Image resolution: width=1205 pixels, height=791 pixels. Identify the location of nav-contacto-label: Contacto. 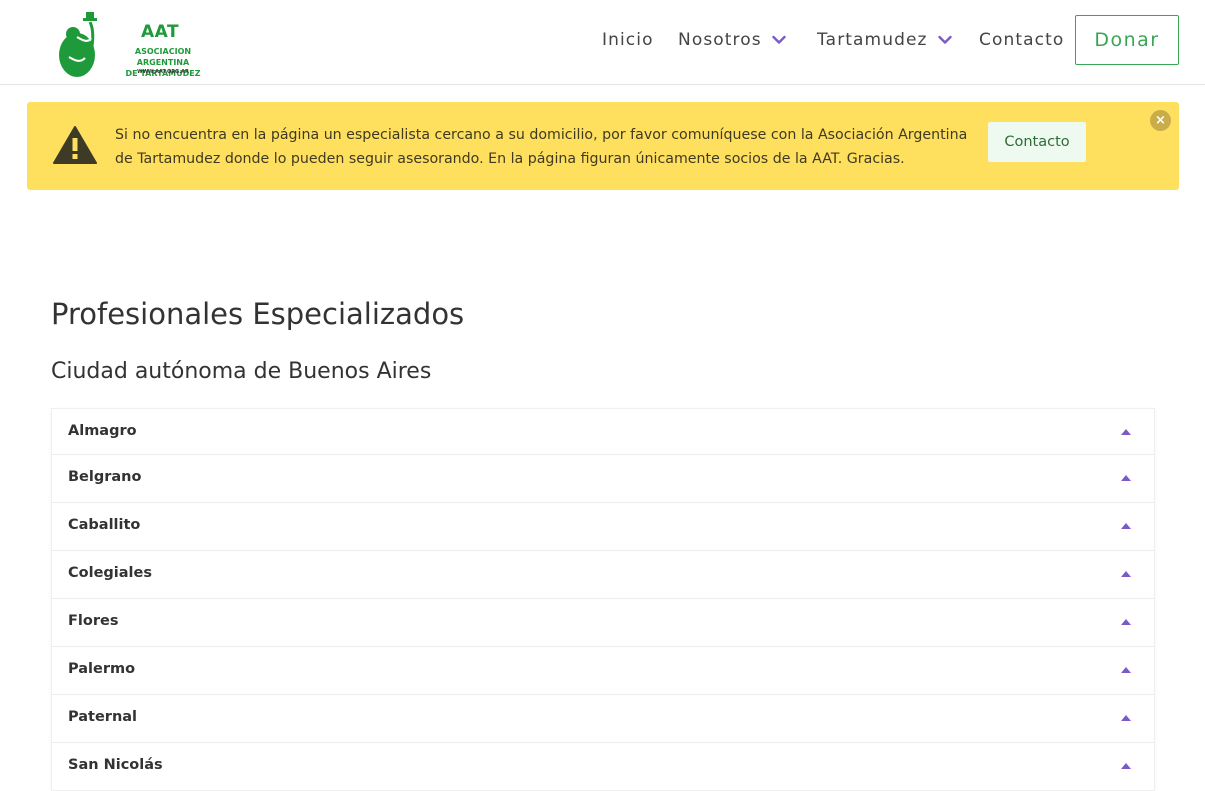
(1022, 40).